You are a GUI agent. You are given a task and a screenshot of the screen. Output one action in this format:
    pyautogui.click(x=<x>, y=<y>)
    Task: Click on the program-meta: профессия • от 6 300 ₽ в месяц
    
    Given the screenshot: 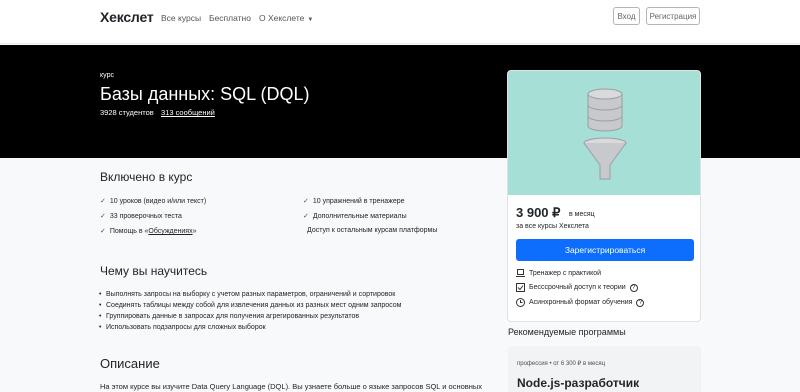 What is the action you would take?
    pyautogui.click(x=561, y=364)
    